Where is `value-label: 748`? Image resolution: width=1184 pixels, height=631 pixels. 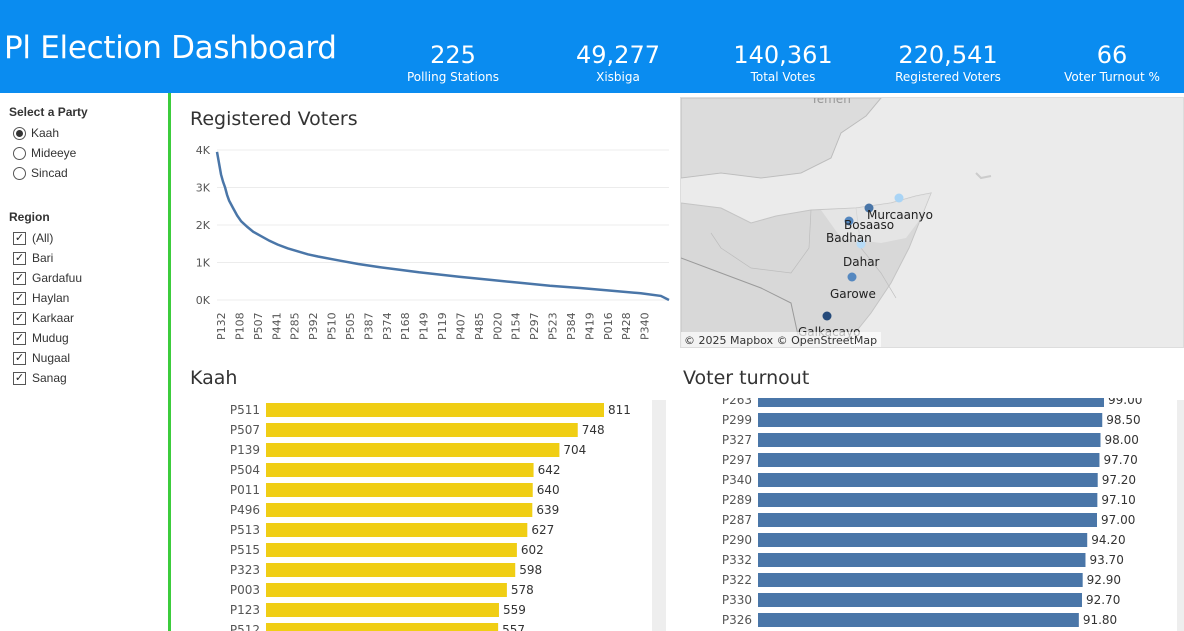 value-label: 748 is located at coordinates (593, 430).